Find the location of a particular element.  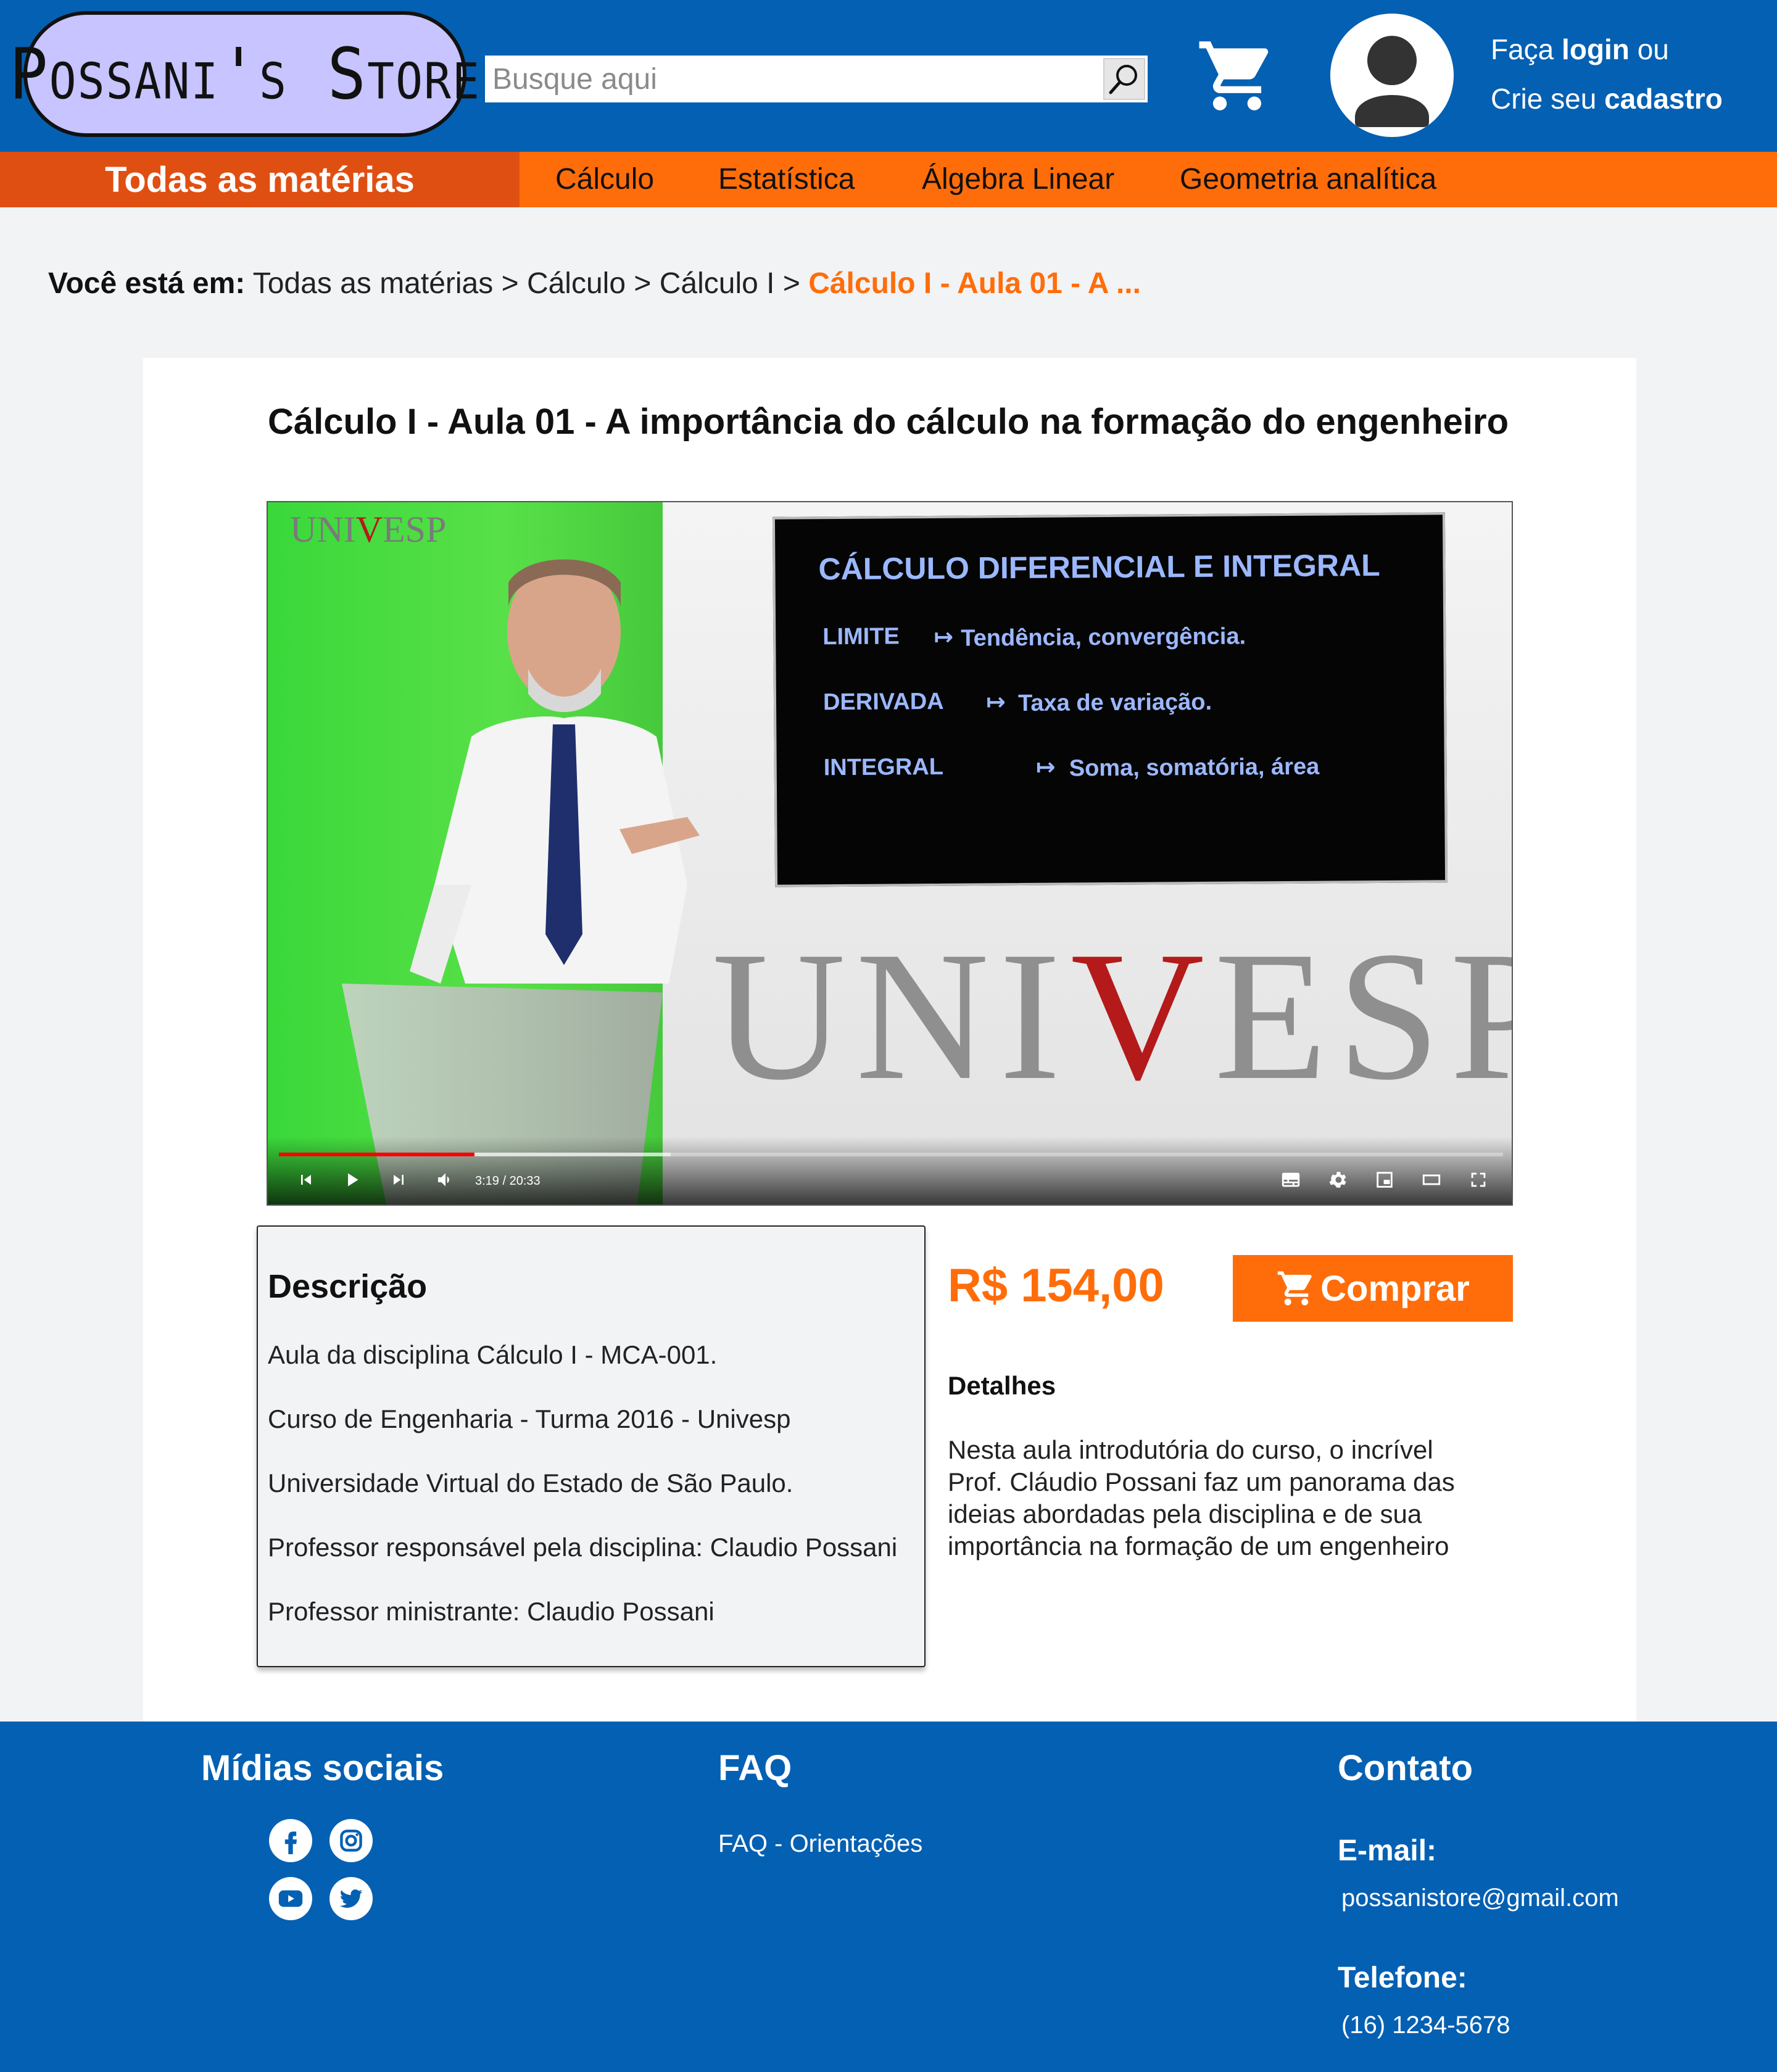

login-line: Faça login ou is located at coordinates (1607, 50).